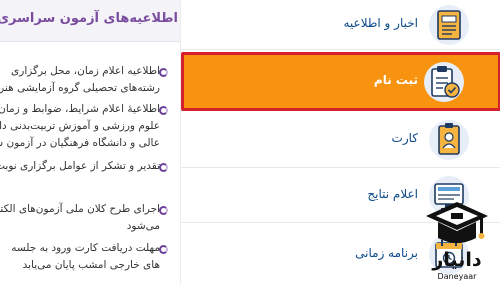  I want to click on news-line: اطلاعیهٔ اعلام شرایط، ضوابط و زمان, so click(80, 109).